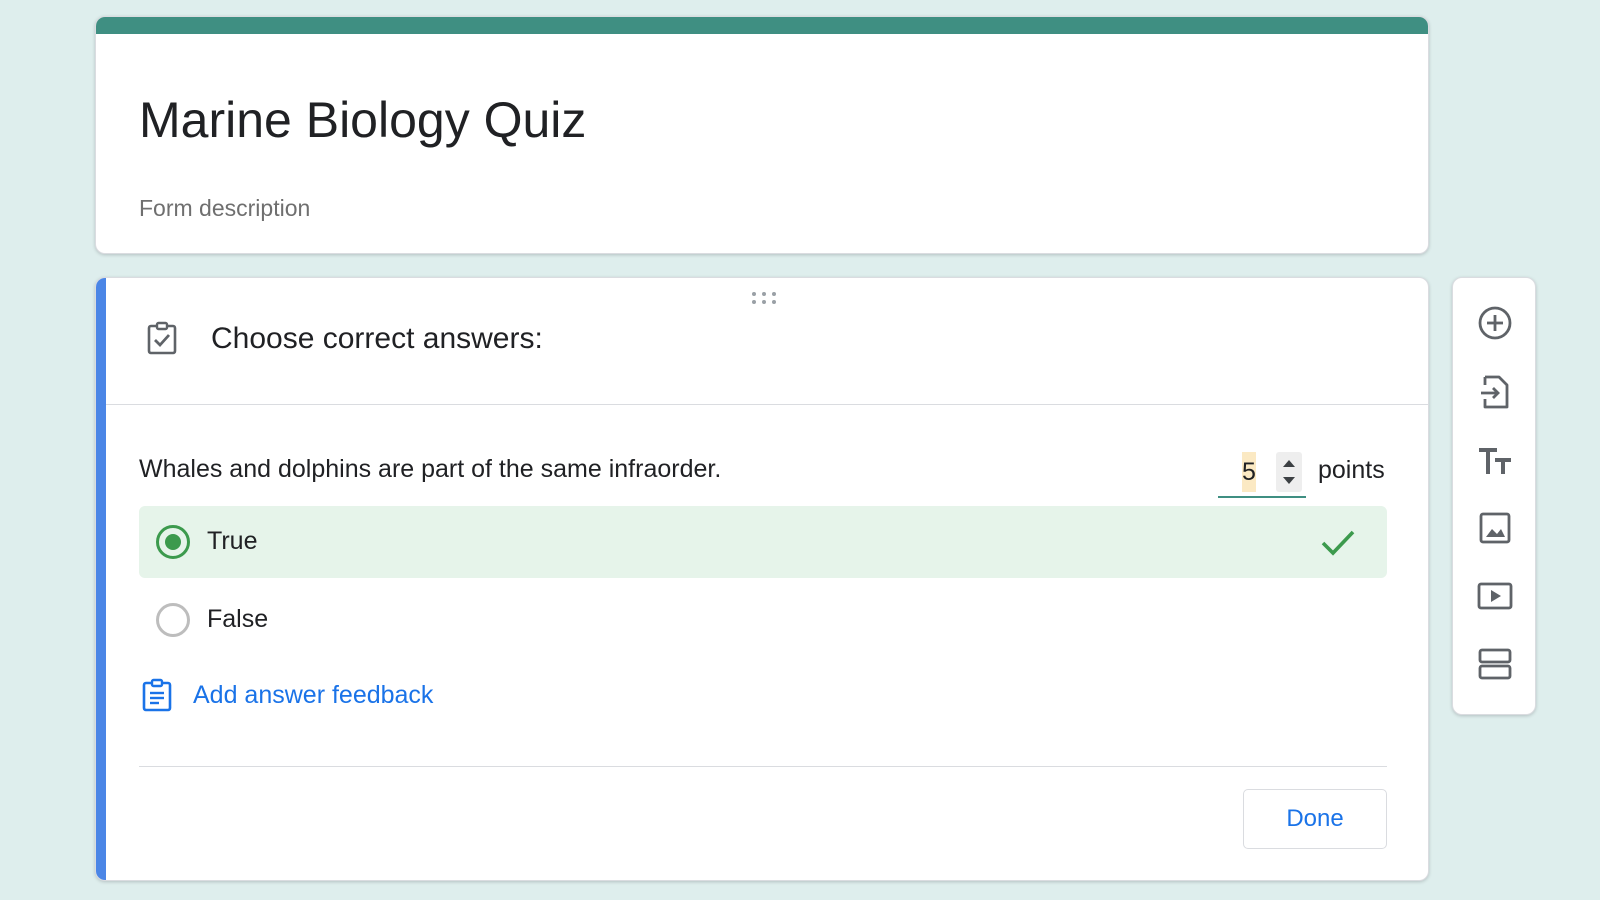 This screenshot has width=1600, height=900. Describe the element at coordinates (767, 341) in the screenshot. I see `answer-key-header: Choose correct answers:` at that location.